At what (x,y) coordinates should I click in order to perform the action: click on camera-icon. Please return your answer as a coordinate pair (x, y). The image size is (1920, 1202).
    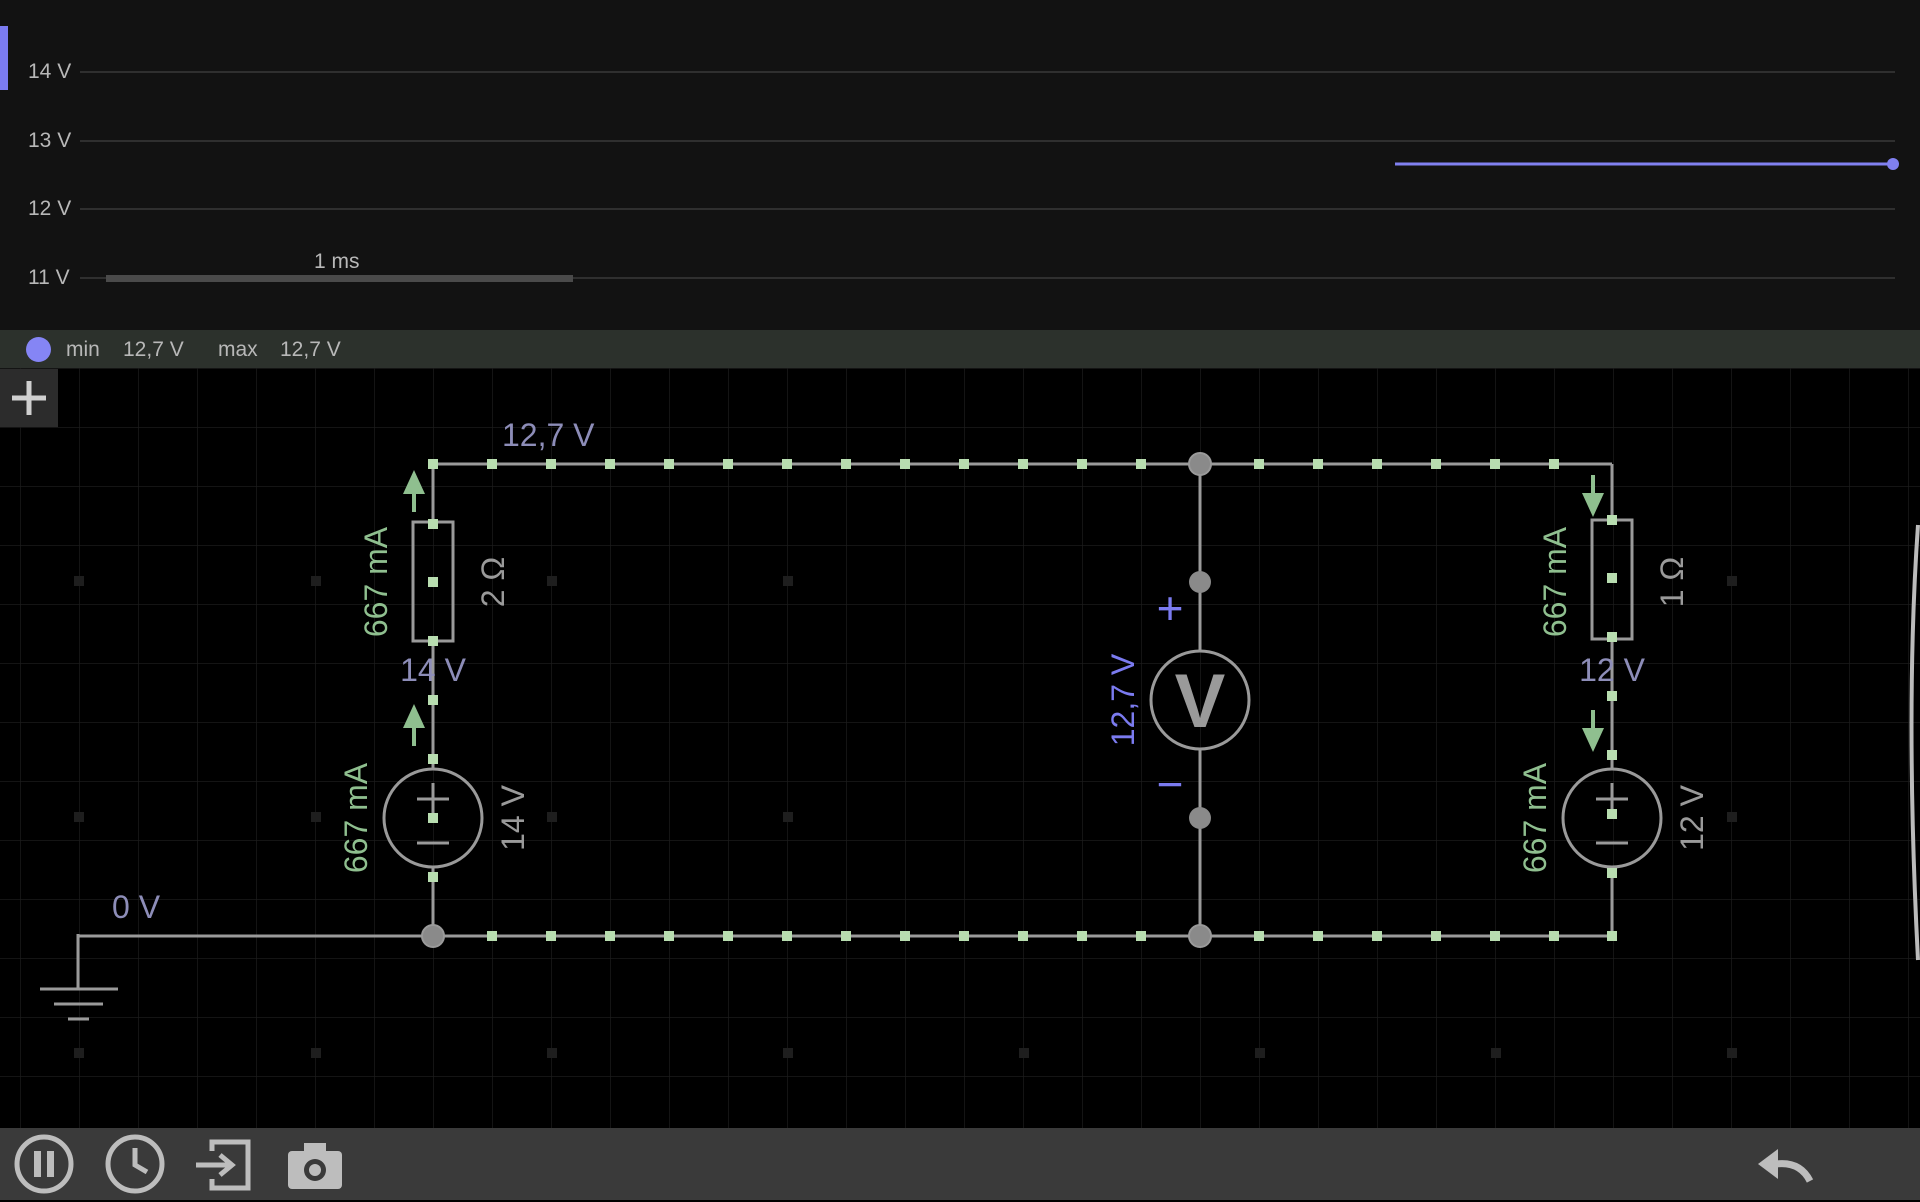
    Looking at the image, I should click on (315, 1166).